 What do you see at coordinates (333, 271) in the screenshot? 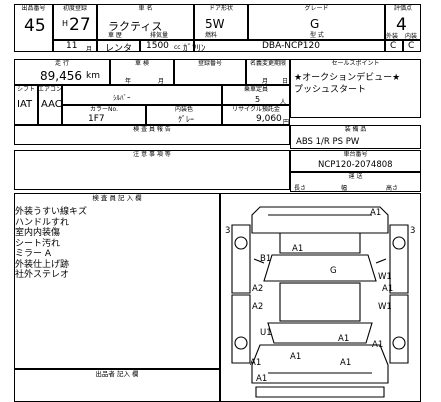
I see `damage-mark: G` at bounding box center [333, 271].